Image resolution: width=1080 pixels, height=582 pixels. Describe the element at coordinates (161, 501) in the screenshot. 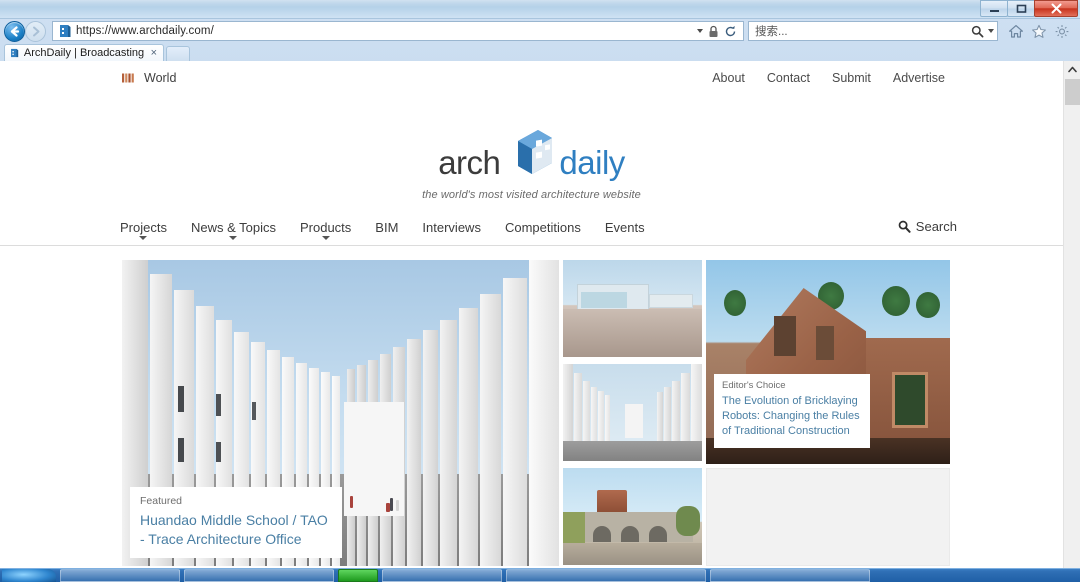

I see `featured-kicker: Featured` at that location.